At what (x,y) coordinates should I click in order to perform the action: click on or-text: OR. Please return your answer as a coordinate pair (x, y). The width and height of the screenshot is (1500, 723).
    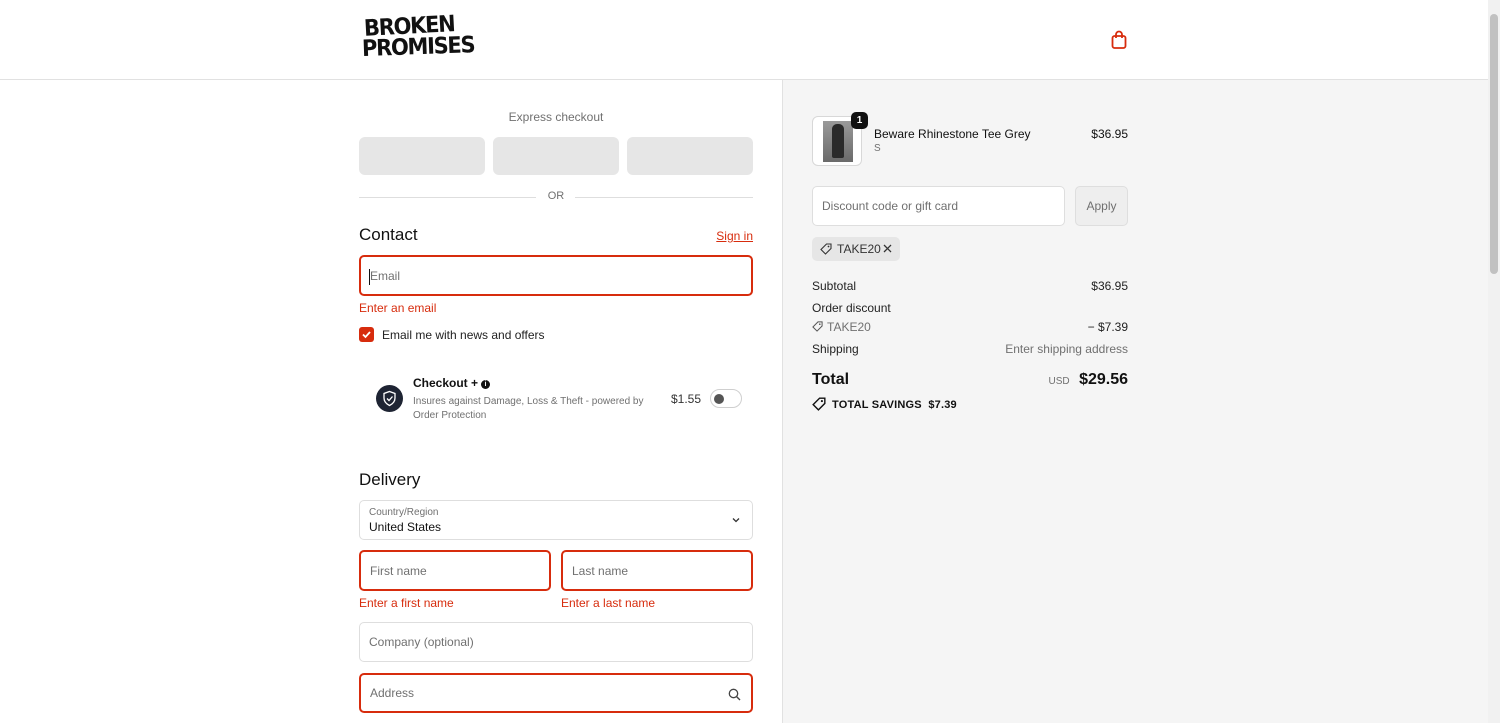
    Looking at the image, I should click on (556, 196).